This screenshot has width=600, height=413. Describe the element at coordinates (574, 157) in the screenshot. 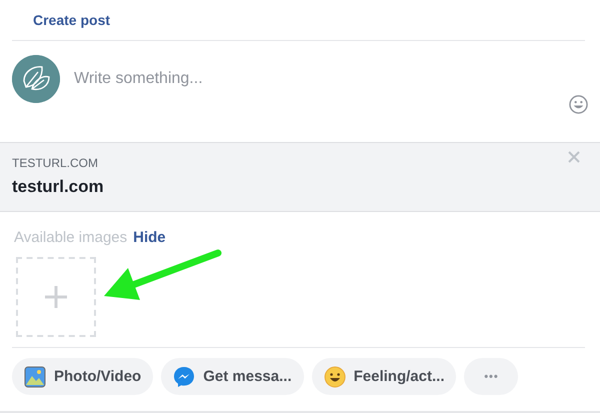

I see `close-icon` at that location.